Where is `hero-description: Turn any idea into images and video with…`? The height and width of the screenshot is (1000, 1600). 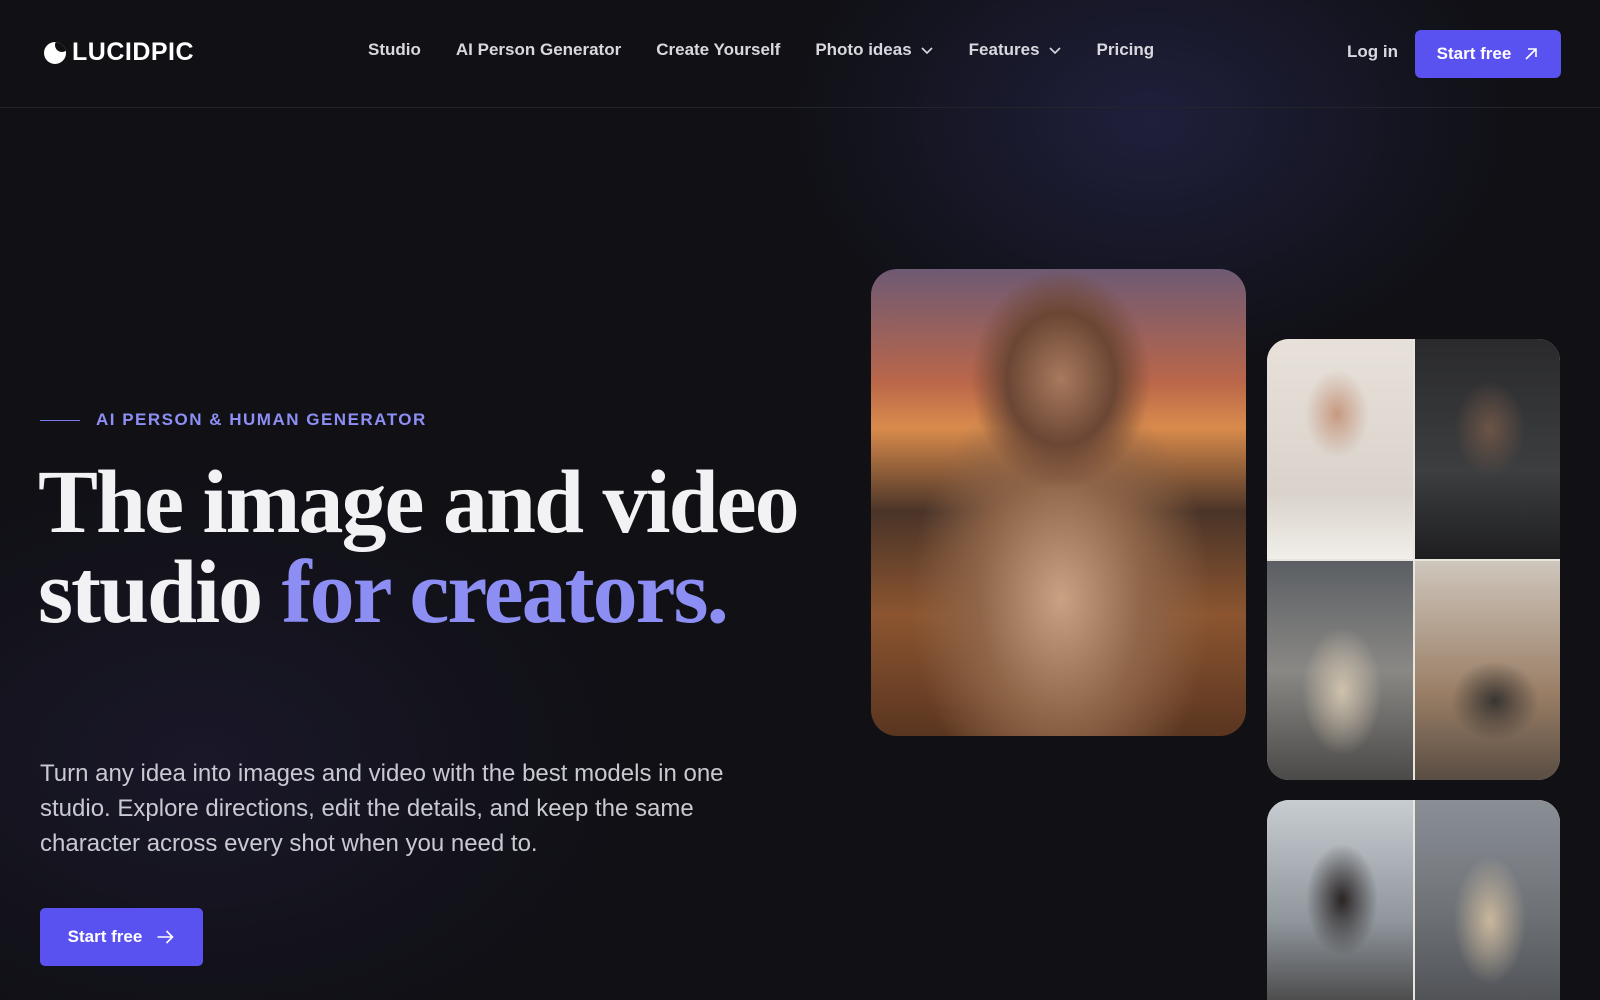
hero-description: Turn any idea into images and video with… is located at coordinates (382, 808).